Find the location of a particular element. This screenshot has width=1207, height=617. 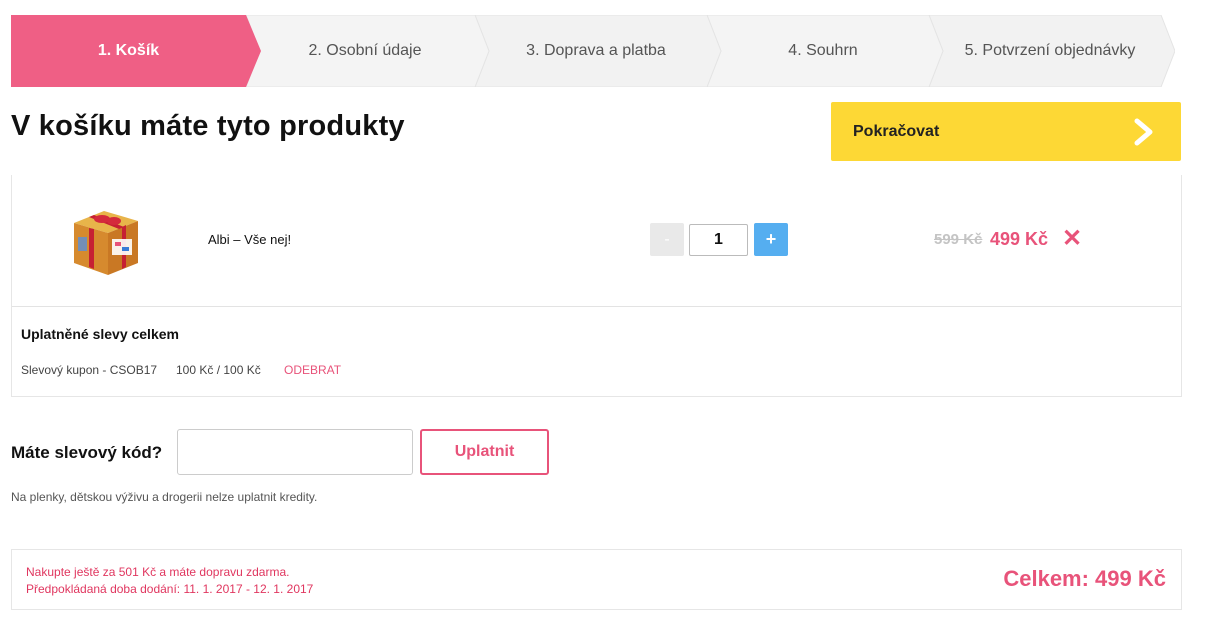

page-title: V košíku máte tyto produkty is located at coordinates (208, 126).